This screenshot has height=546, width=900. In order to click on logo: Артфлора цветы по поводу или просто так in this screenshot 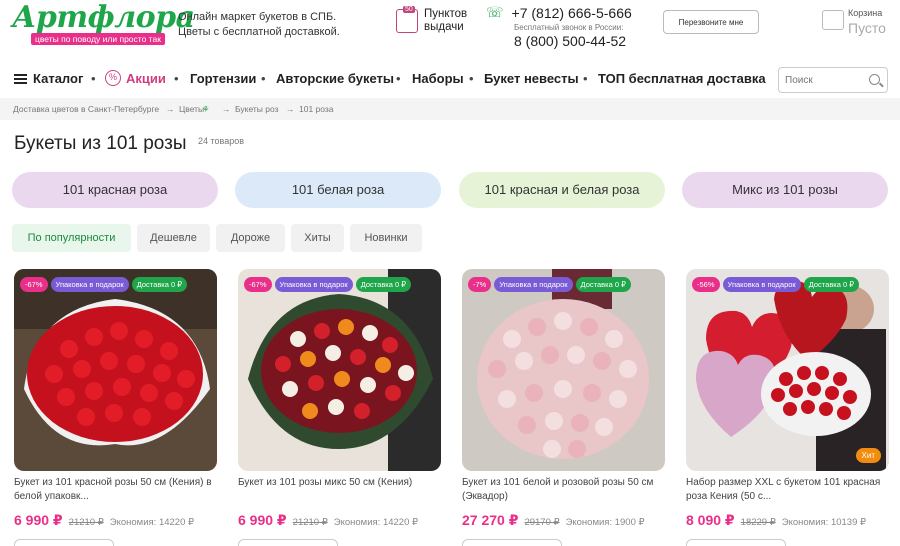, I will do `click(103, 24)`.